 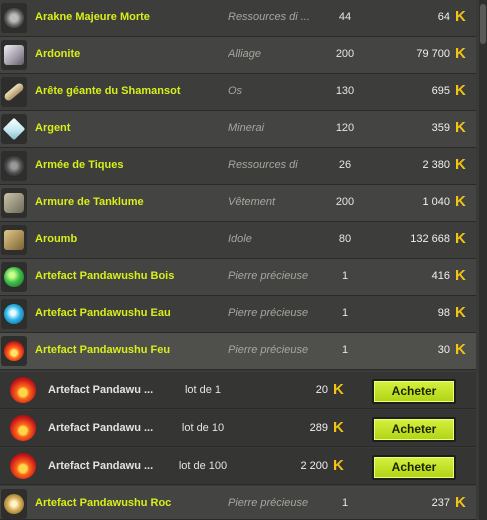 What do you see at coordinates (436, 165) in the screenshot?
I see `item-price: 2 380` at bounding box center [436, 165].